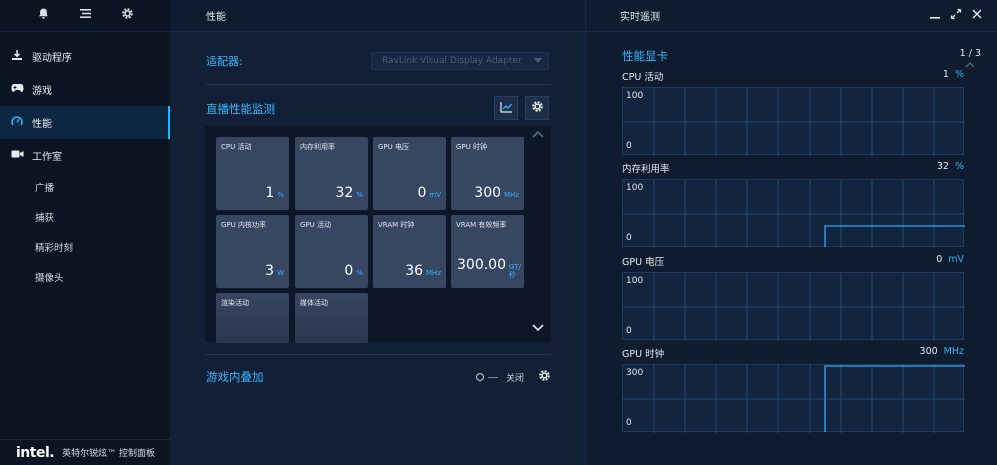  I want to click on tile-value: 36 MHz, so click(423, 271).